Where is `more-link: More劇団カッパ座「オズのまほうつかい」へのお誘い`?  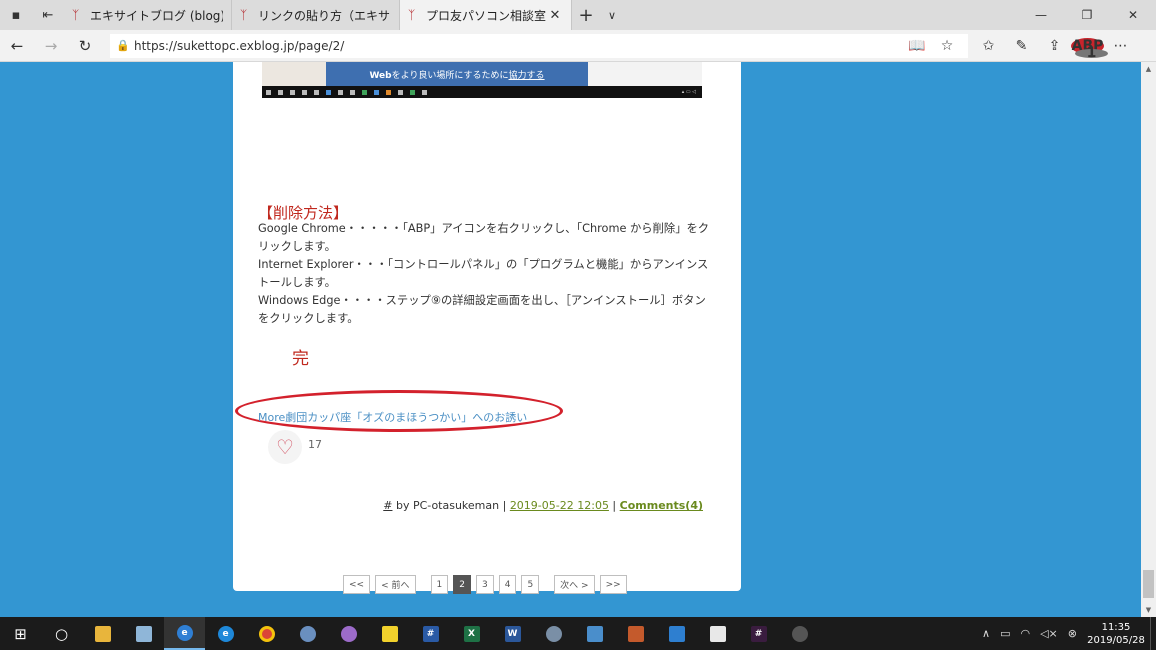
more-link: More劇団カッパ座「オズのまほうつかい」へのお誘い is located at coordinates (392, 417).